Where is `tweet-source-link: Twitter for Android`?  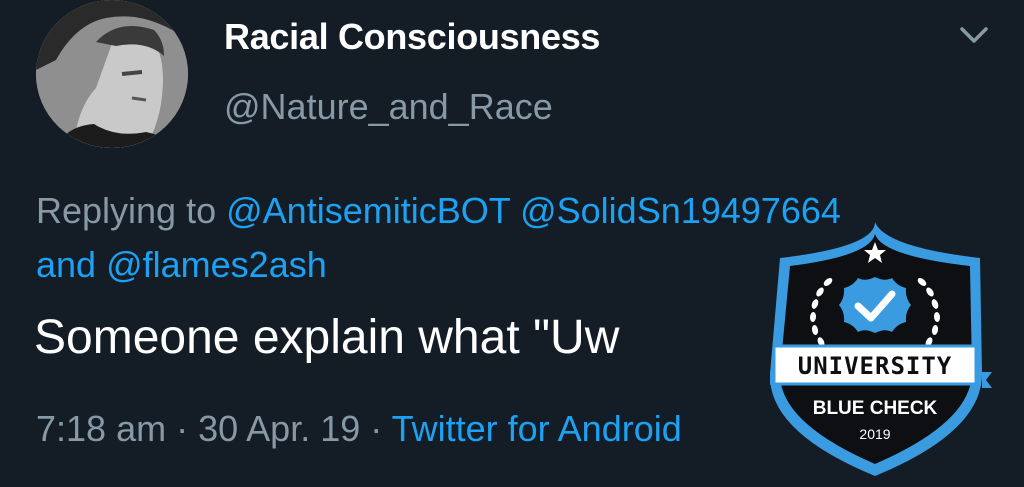 tweet-source-link: Twitter for Android is located at coordinates (537, 428).